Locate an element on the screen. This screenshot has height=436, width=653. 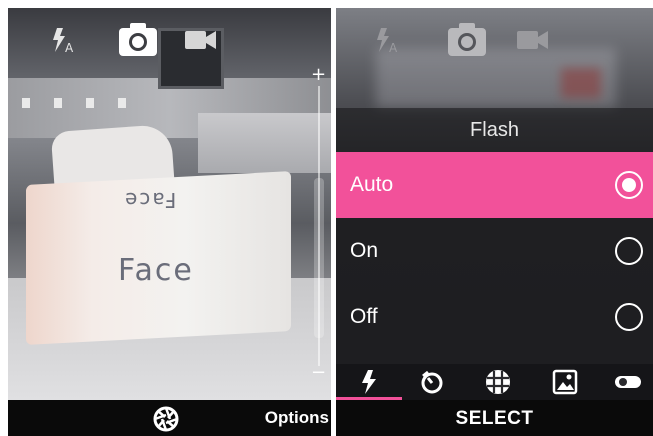
box-brand-top: Face is located at coordinates (150, 200).